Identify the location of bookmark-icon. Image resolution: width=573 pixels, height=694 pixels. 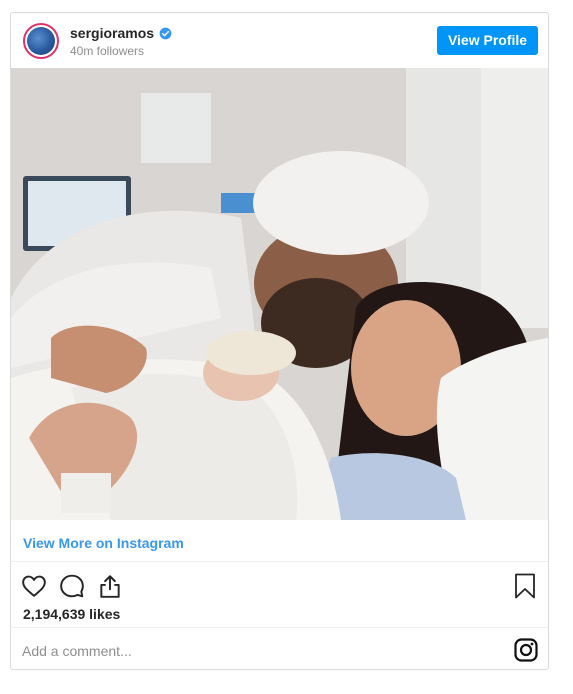
(525, 586).